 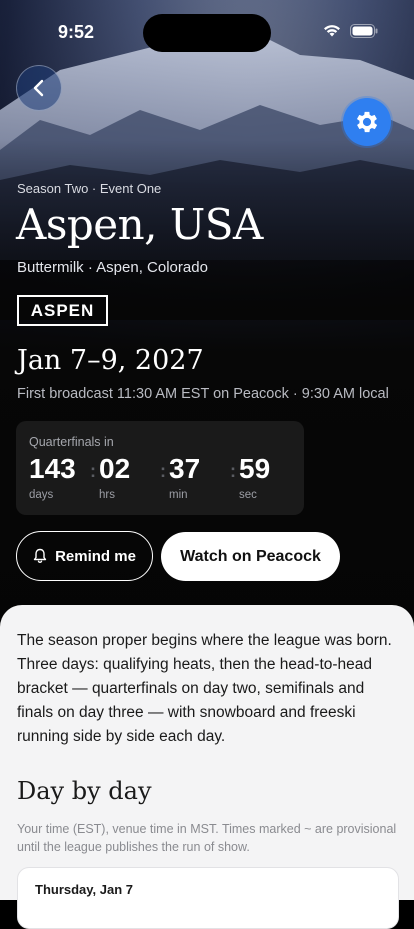 I want to click on wifi-icon, so click(x=332, y=31).